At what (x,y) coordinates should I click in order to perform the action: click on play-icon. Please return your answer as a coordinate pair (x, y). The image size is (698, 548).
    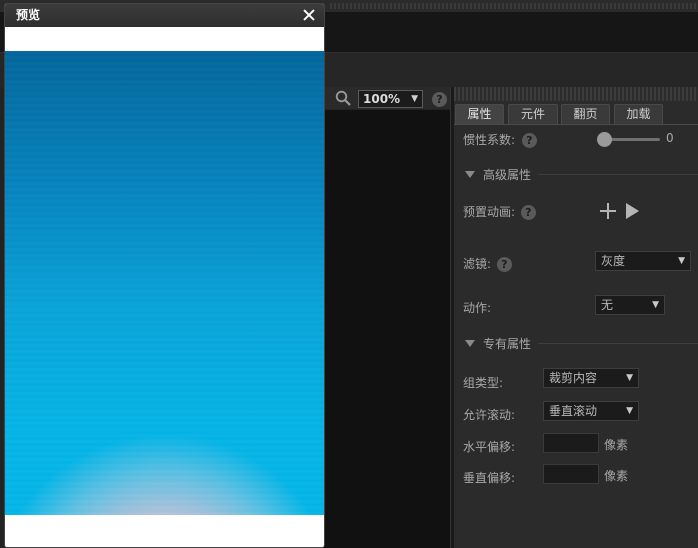
    Looking at the image, I should click on (632, 211).